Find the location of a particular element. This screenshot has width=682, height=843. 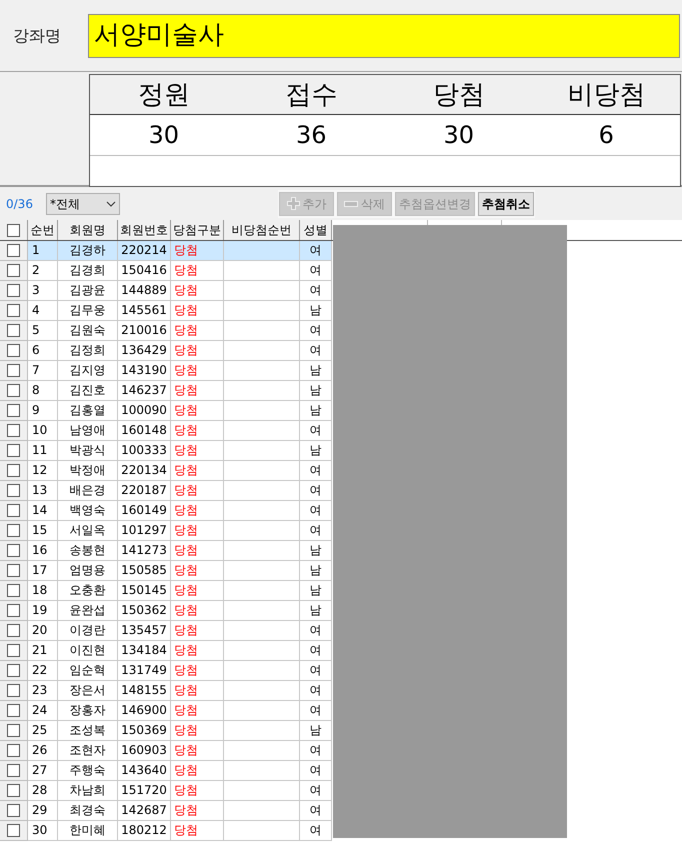

table-row: 23 장은서 148155 당첨 여 is located at coordinates (180, 691).